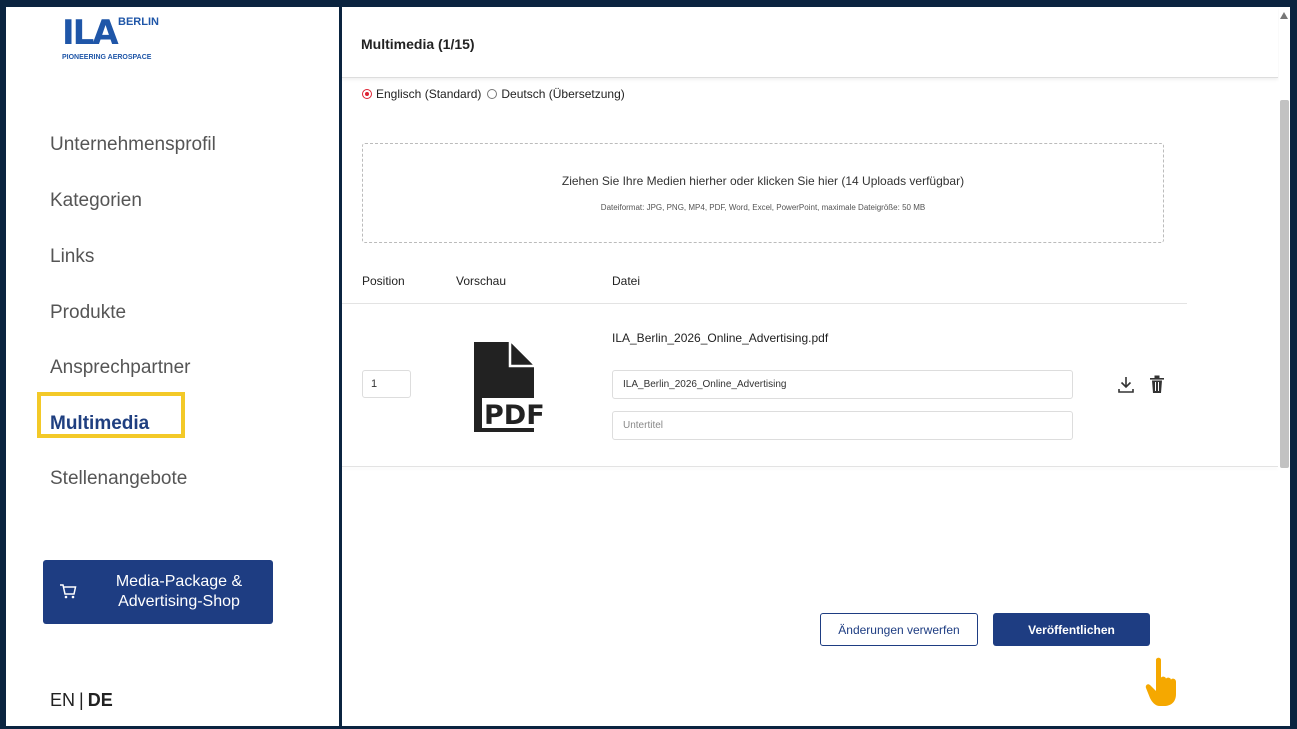  What do you see at coordinates (810, 42) in the screenshot?
I see `main-header` at bounding box center [810, 42].